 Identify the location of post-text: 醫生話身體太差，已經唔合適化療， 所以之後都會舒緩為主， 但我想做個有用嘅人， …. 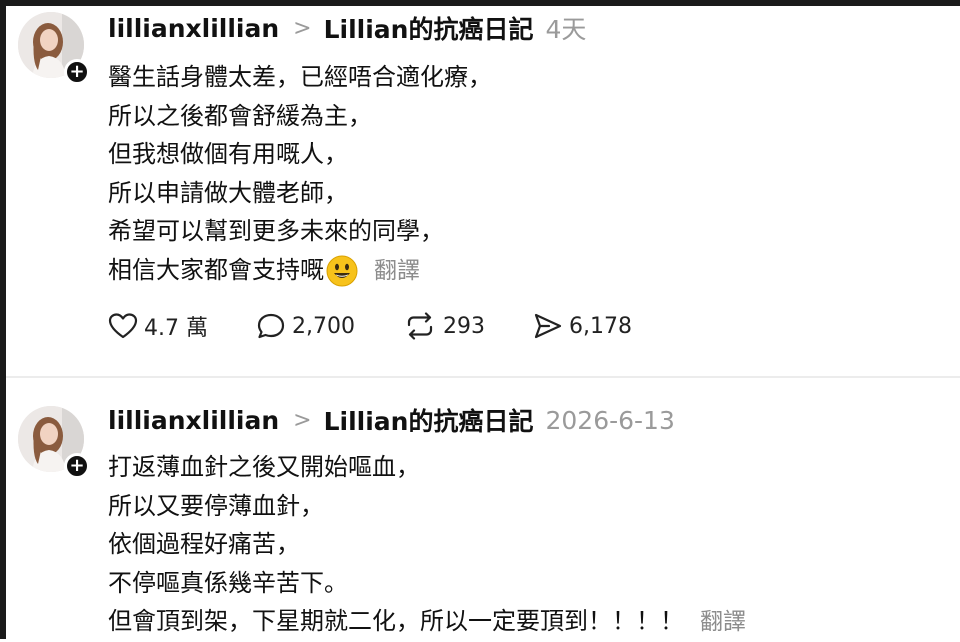
(300, 174).